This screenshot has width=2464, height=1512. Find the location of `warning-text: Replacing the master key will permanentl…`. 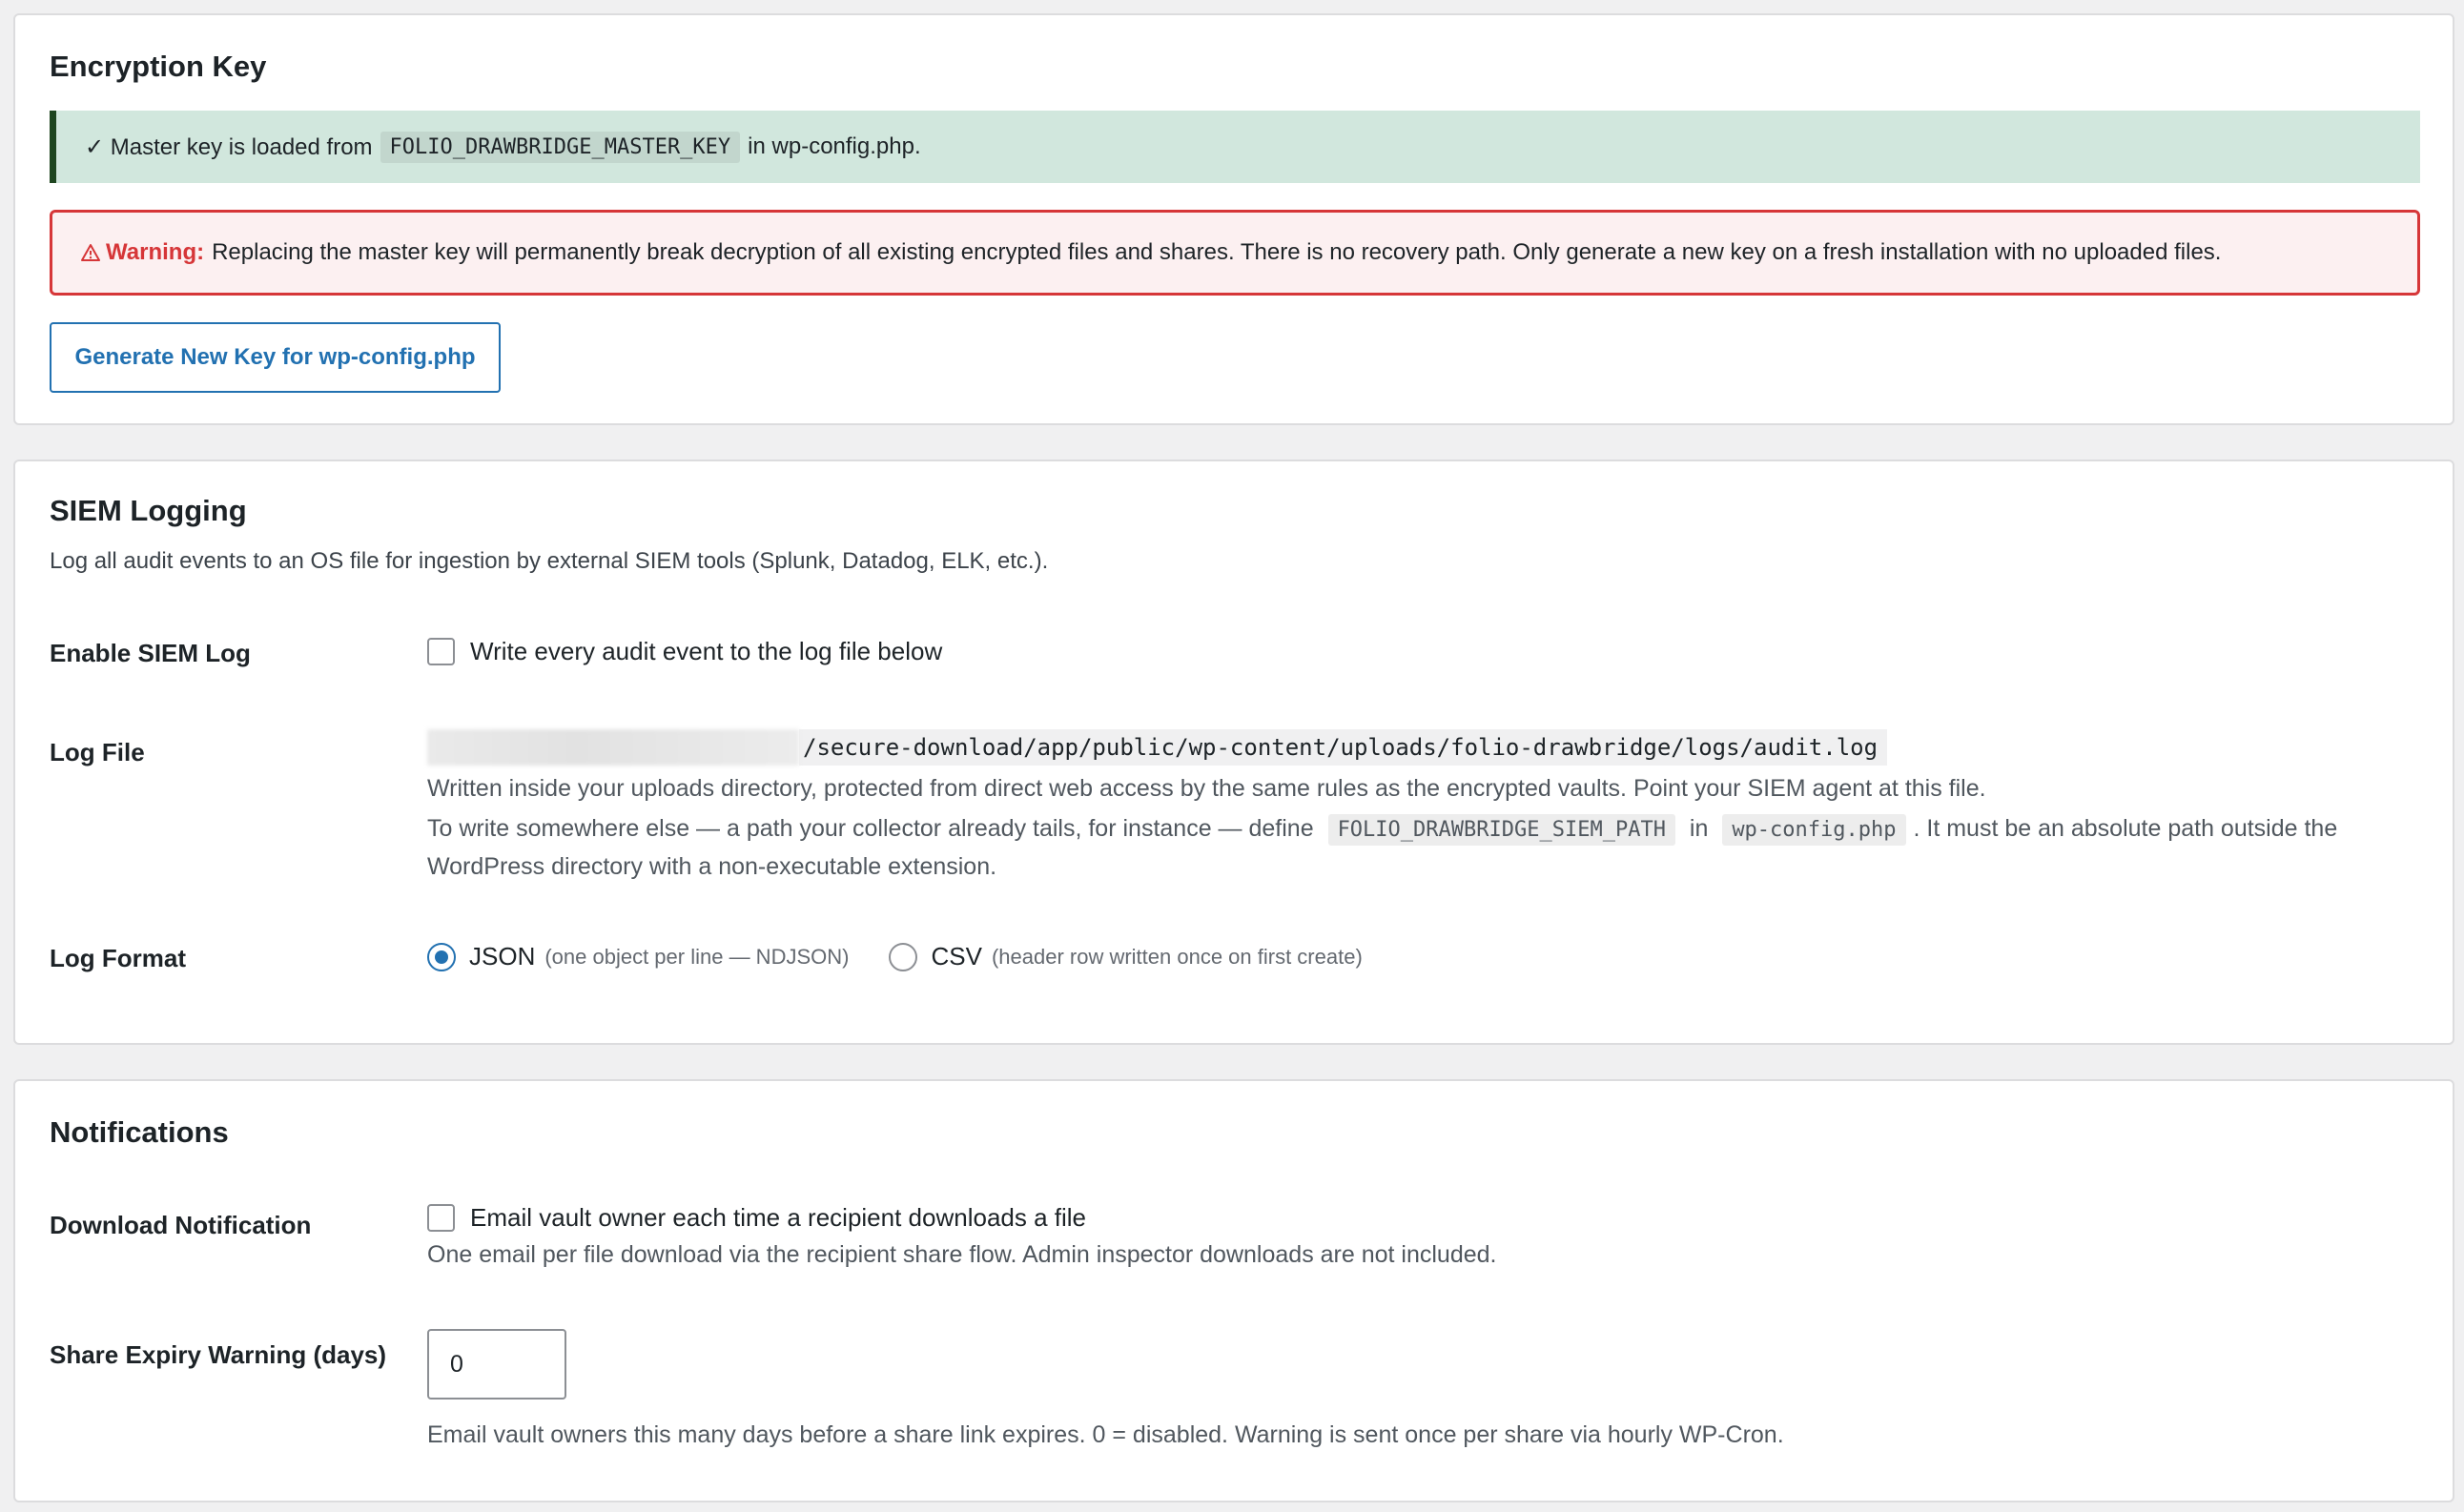

warning-text: Replacing the master key will permanentl… is located at coordinates (1217, 252).